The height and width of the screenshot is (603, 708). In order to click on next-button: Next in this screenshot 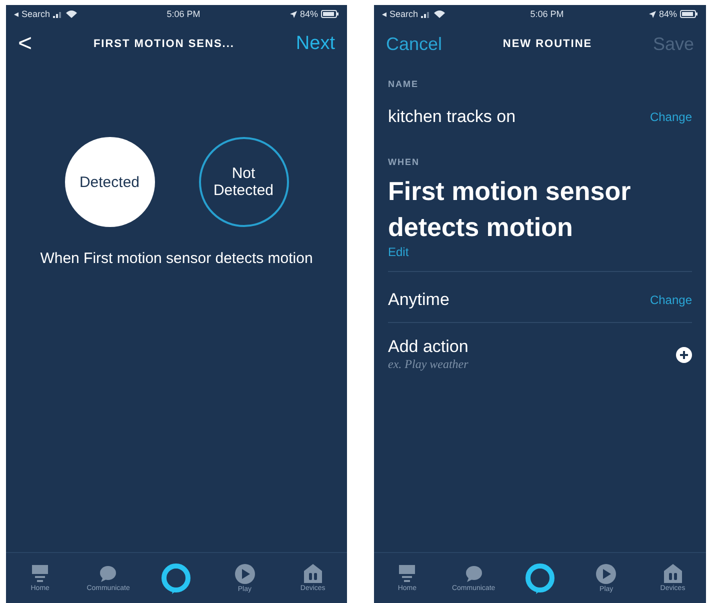, I will do `click(315, 44)`.